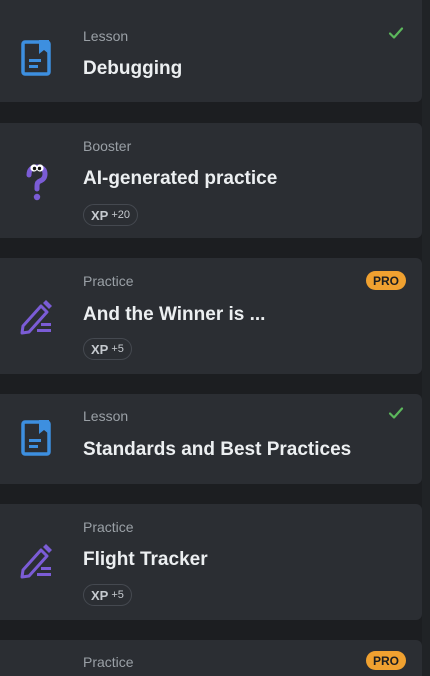 Image resolution: width=430 pixels, height=676 pixels. I want to click on xp-badge: XP +20, so click(111, 215).